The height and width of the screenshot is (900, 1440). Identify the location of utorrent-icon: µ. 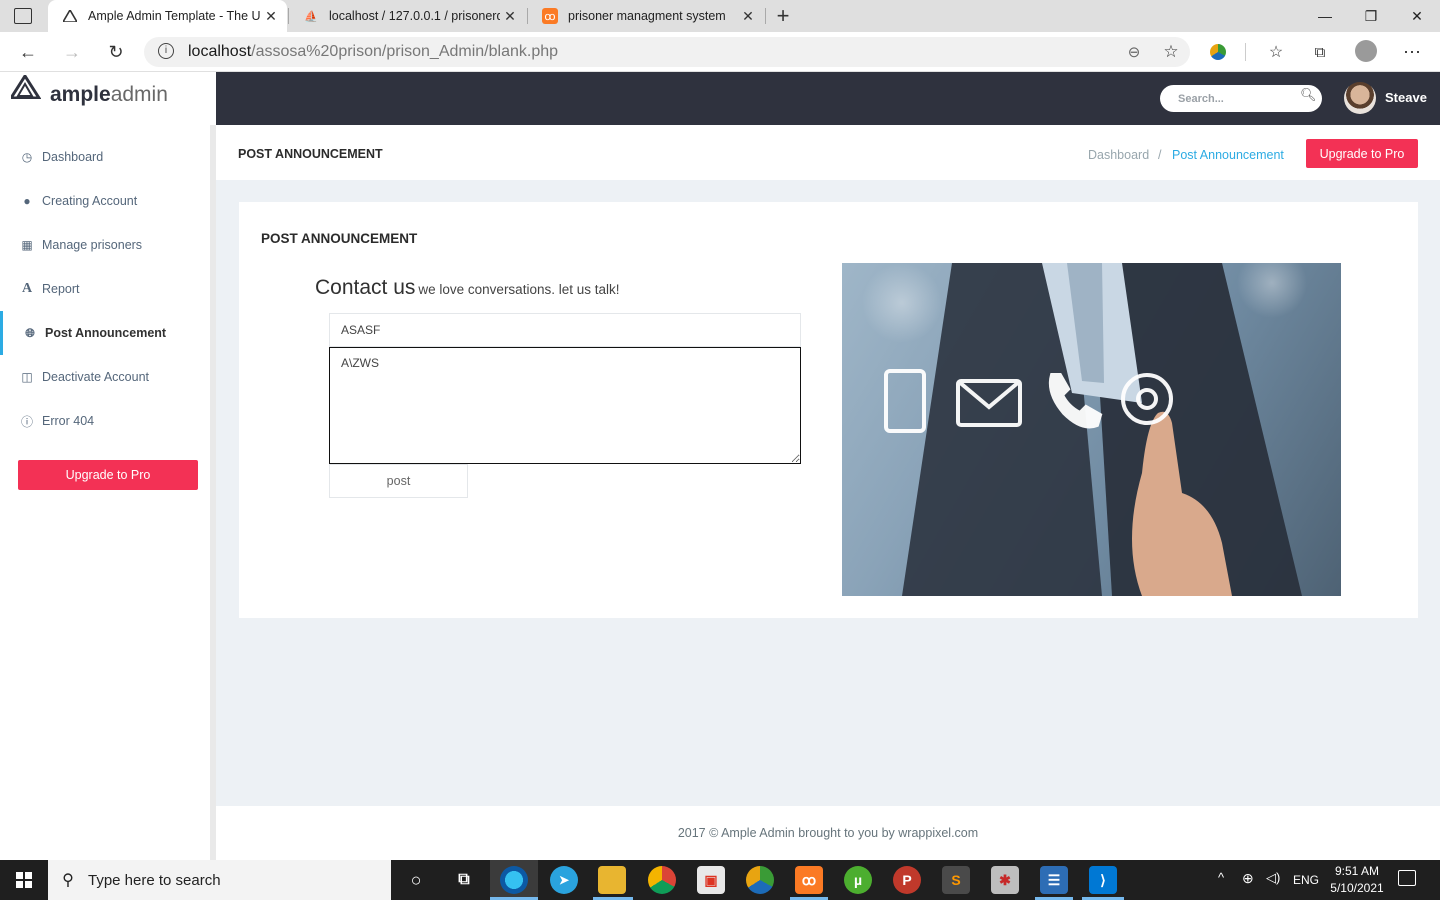
(858, 880).